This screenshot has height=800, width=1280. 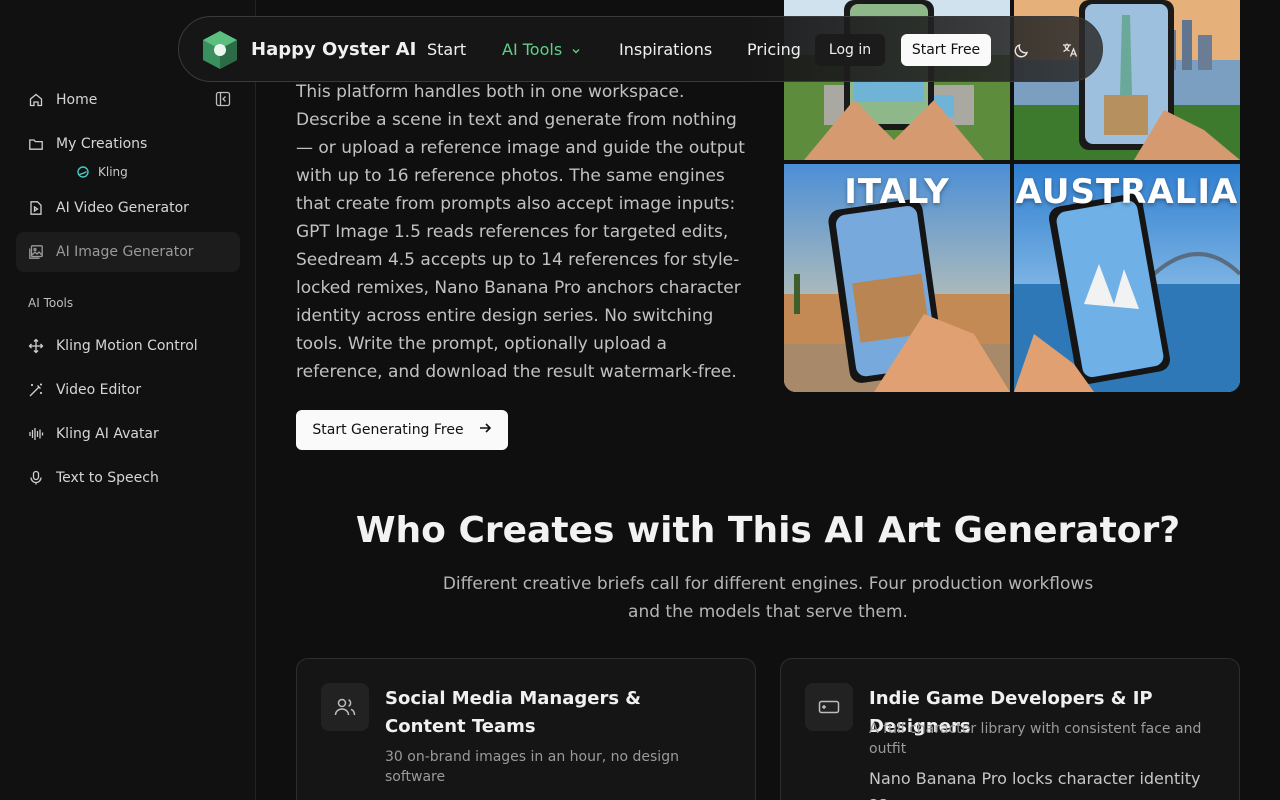 What do you see at coordinates (83, 172) in the screenshot?
I see `kling-logo-icon` at bounding box center [83, 172].